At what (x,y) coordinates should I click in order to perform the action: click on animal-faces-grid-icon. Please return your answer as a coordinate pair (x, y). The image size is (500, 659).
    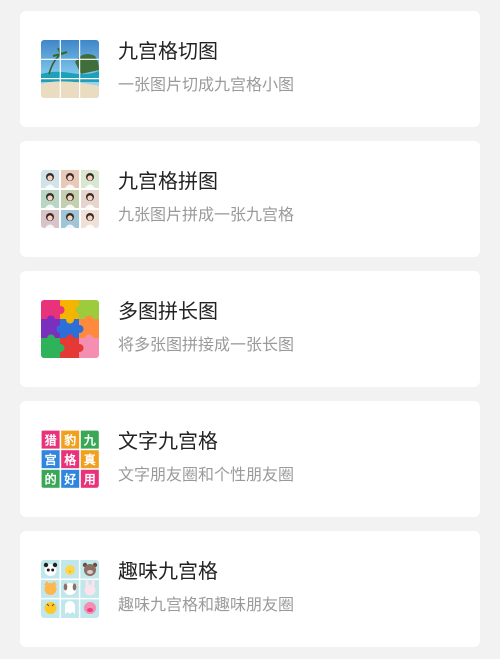
    Looking at the image, I should click on (70, 589).